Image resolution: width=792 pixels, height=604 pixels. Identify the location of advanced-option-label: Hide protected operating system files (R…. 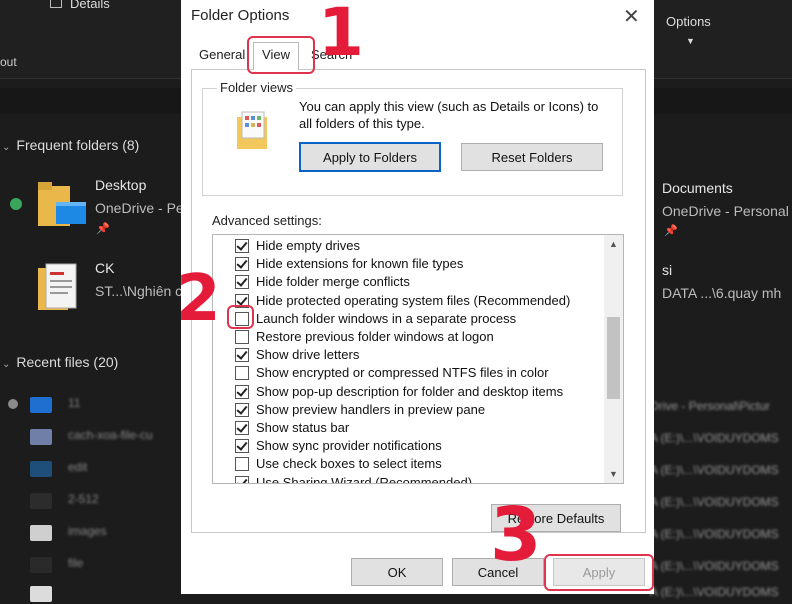
(413, 300).